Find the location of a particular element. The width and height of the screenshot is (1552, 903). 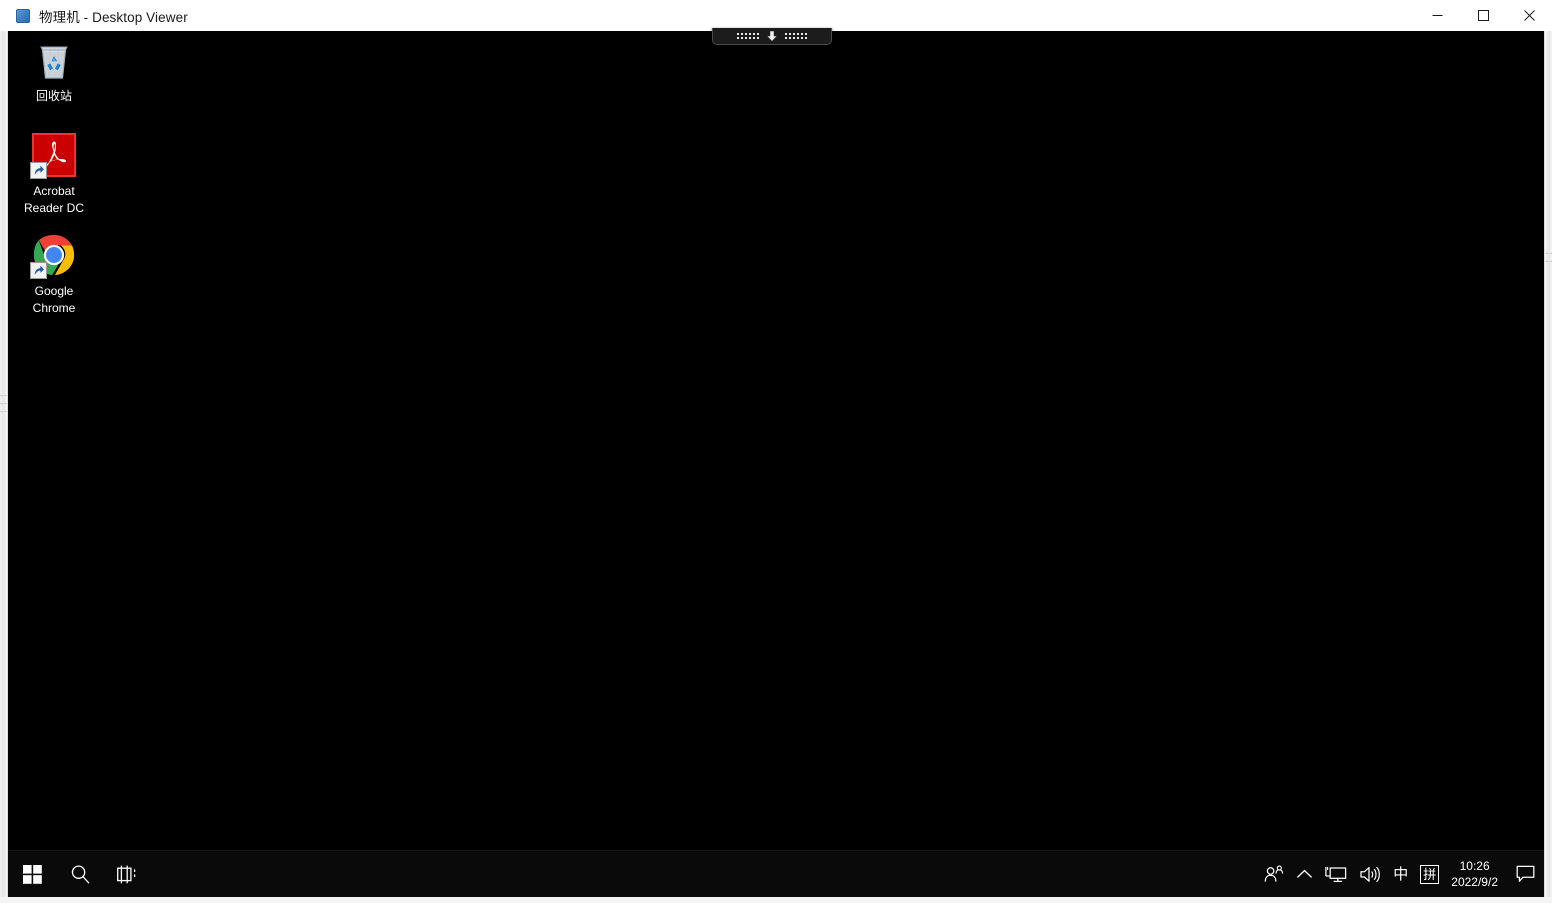

task-view-icon is located at coordinates (128, 874).